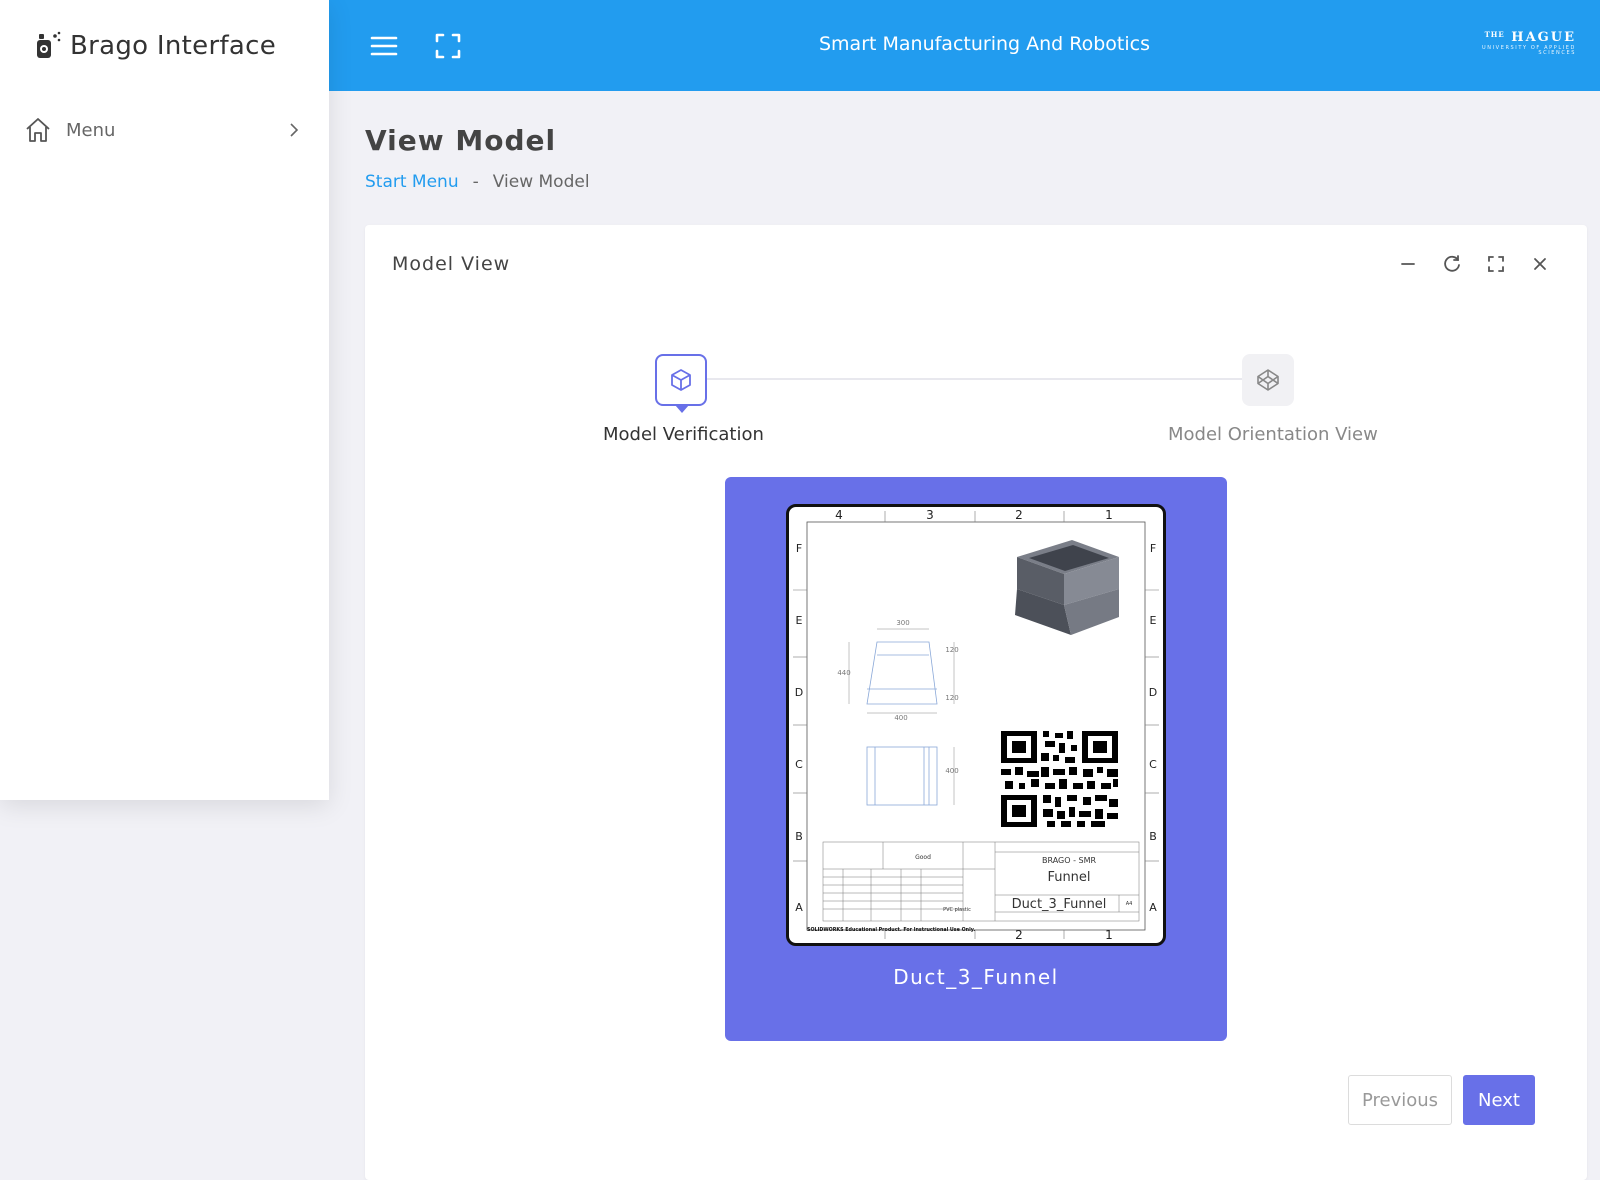 This screenshot has height=1180, width=1600. I want to click on card-title: Model View, so click(451, 264).